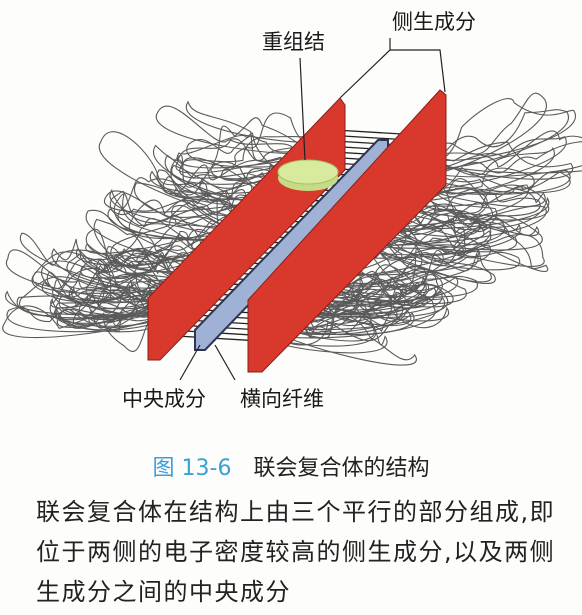 The height and width of the screenshot is (615, 582). What do you see at coordinates (434, 22) in the screenshot?
I see `label-lateral-element: 侧生成分` at bounding box center [434, 22].